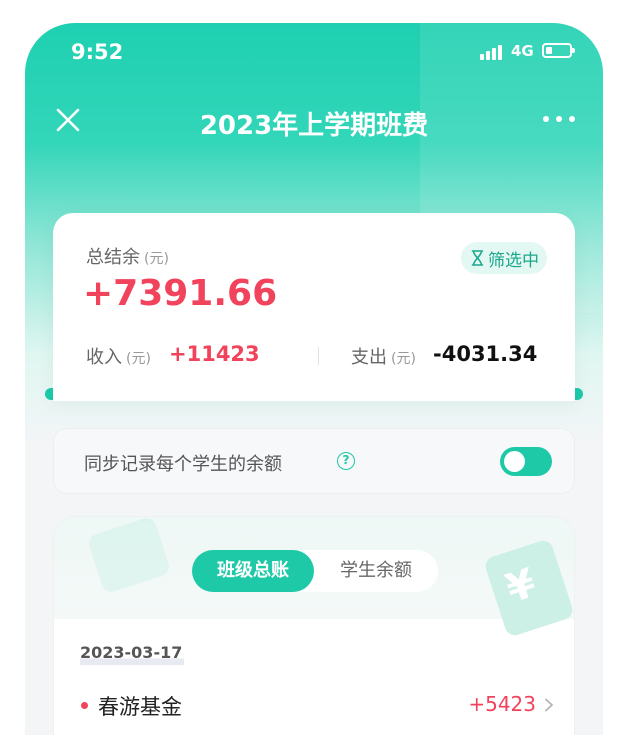 The image size is (625, 735). What do you see at coordinates (521, 586) in the screenshot?
I see `yuan-glyph: ¥` at bounding box center [521, 586].